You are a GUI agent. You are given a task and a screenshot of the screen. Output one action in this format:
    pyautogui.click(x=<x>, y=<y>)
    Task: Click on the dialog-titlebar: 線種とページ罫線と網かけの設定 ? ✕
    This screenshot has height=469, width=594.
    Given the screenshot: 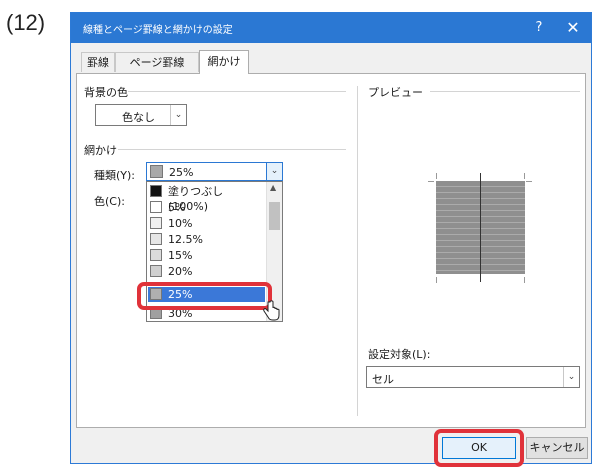 What is the action you would take?
    pyautogui.click(x=331, y=28)
    